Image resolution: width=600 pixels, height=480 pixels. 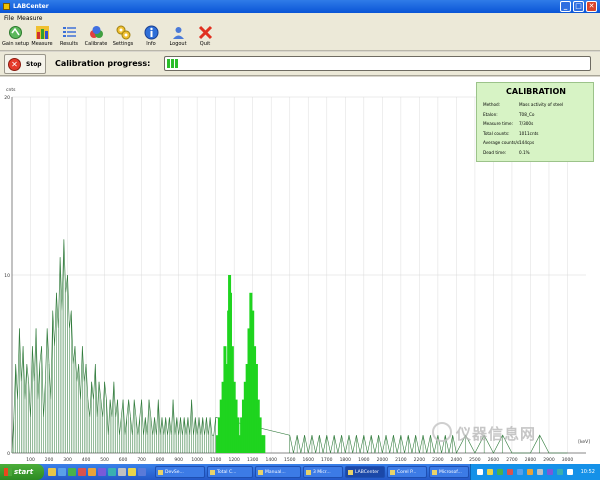 What do you see at coordinates (512, 460) in the screenshot?
I see `x-tick-label: 2700` at bounding box center [512, 460].